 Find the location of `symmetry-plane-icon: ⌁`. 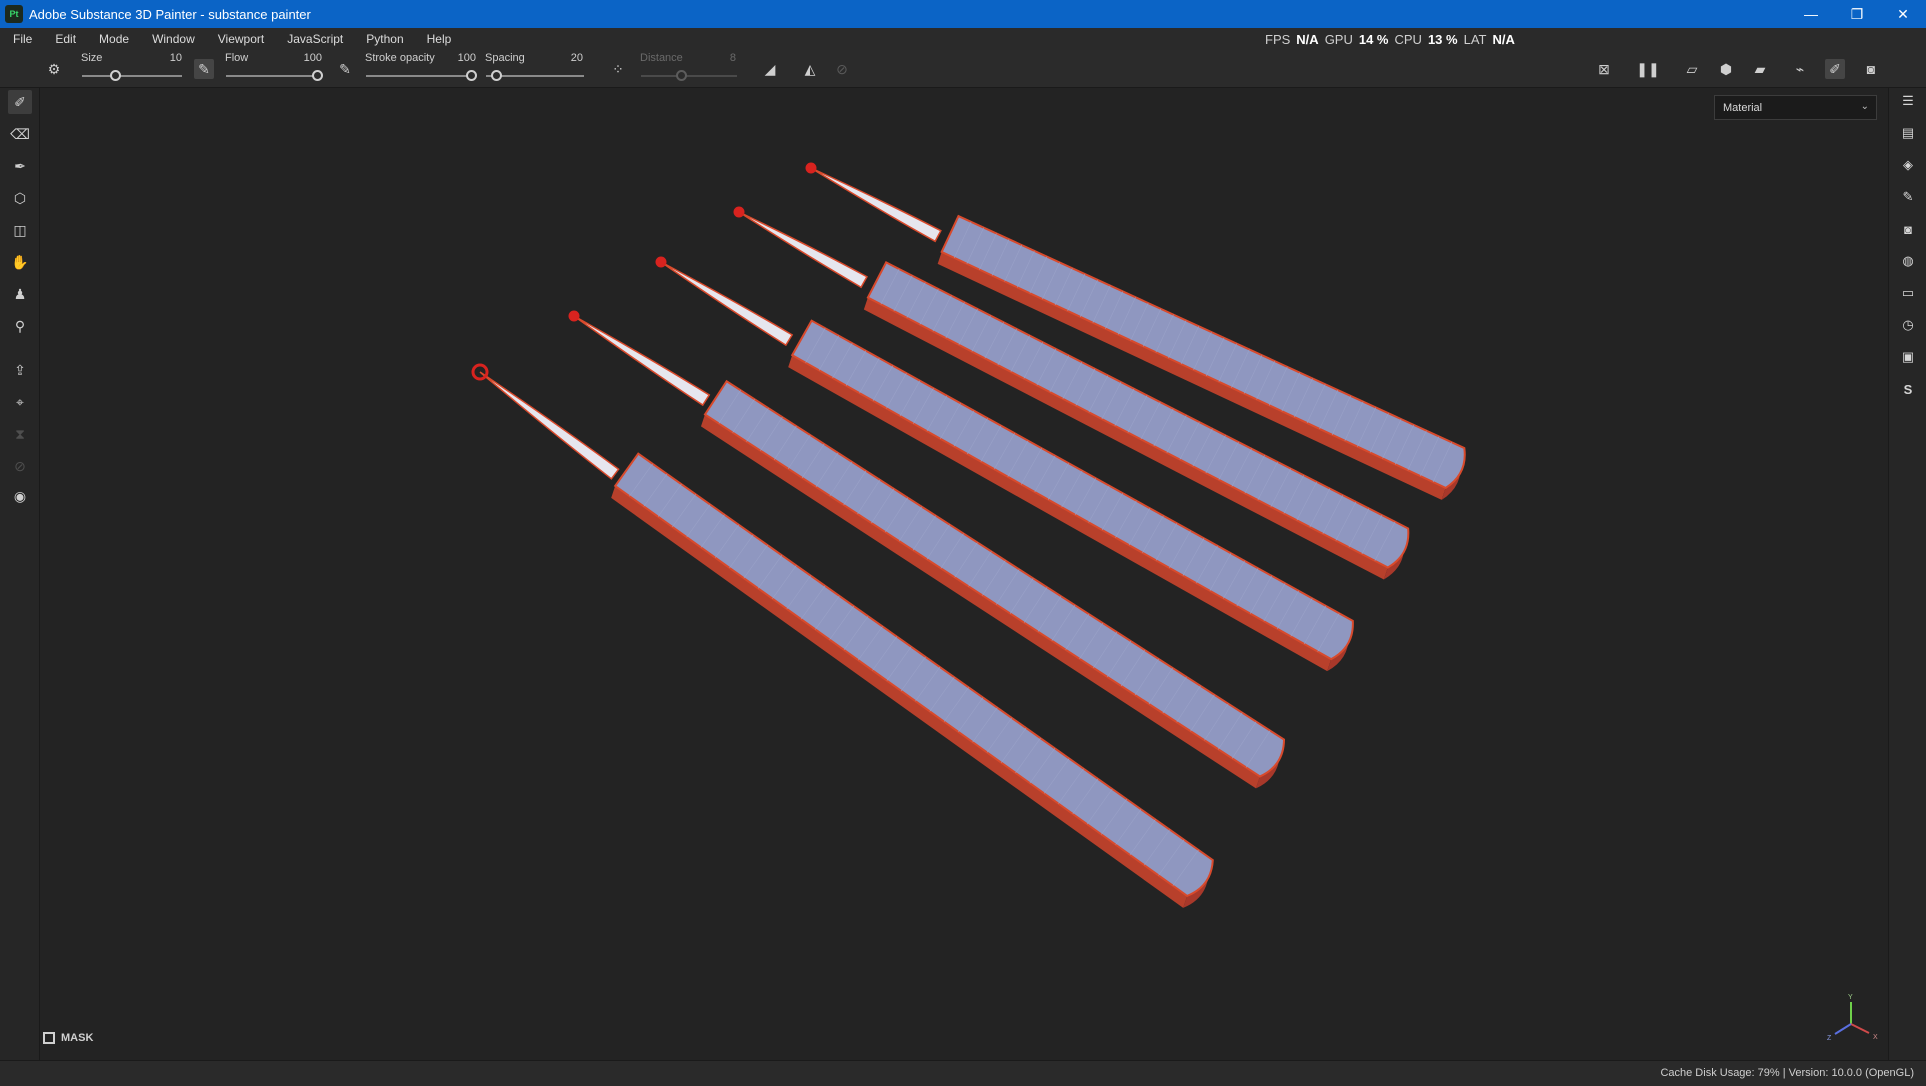

symmetry-plane-icon: ⌁ is located at coordinates (1800, 69).